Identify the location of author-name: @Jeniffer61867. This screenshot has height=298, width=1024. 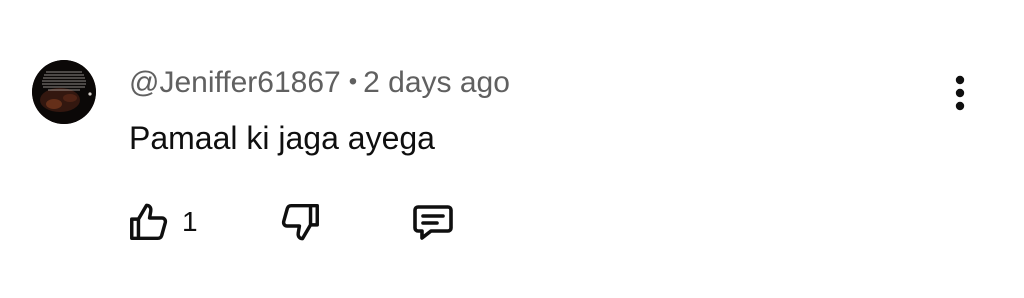
(235, 82).